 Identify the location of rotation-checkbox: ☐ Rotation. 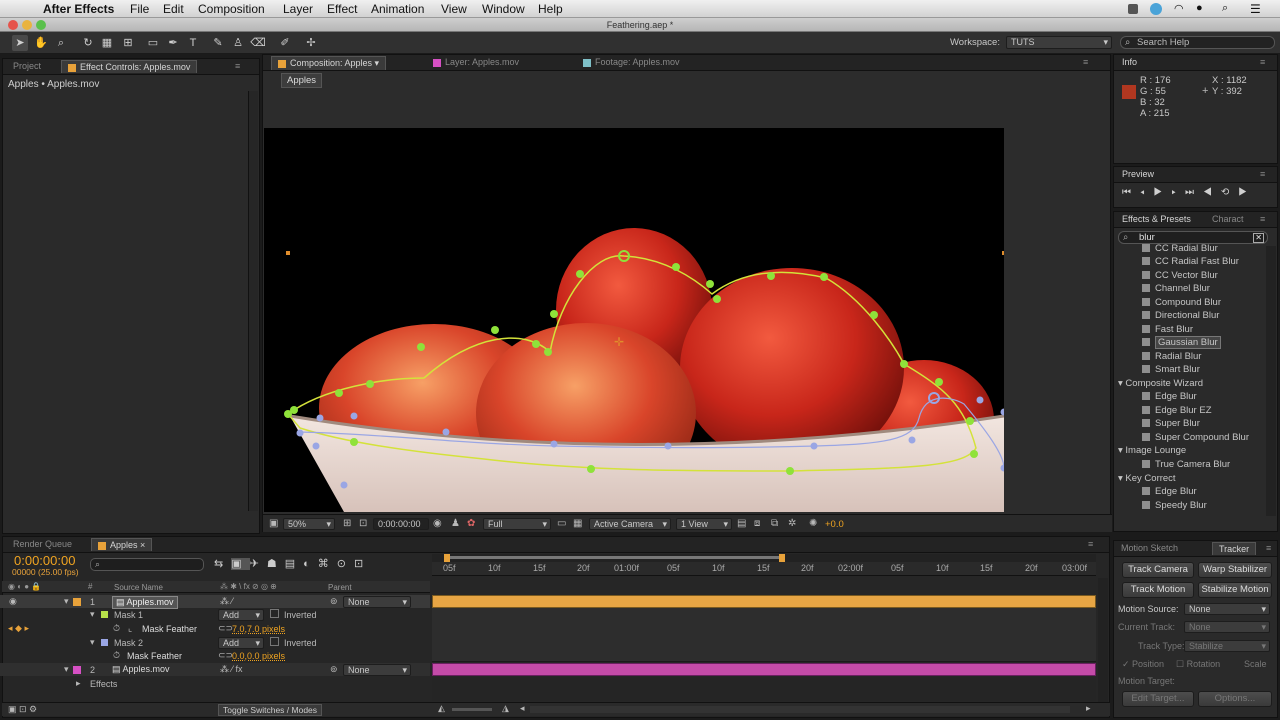
(1198, 664).